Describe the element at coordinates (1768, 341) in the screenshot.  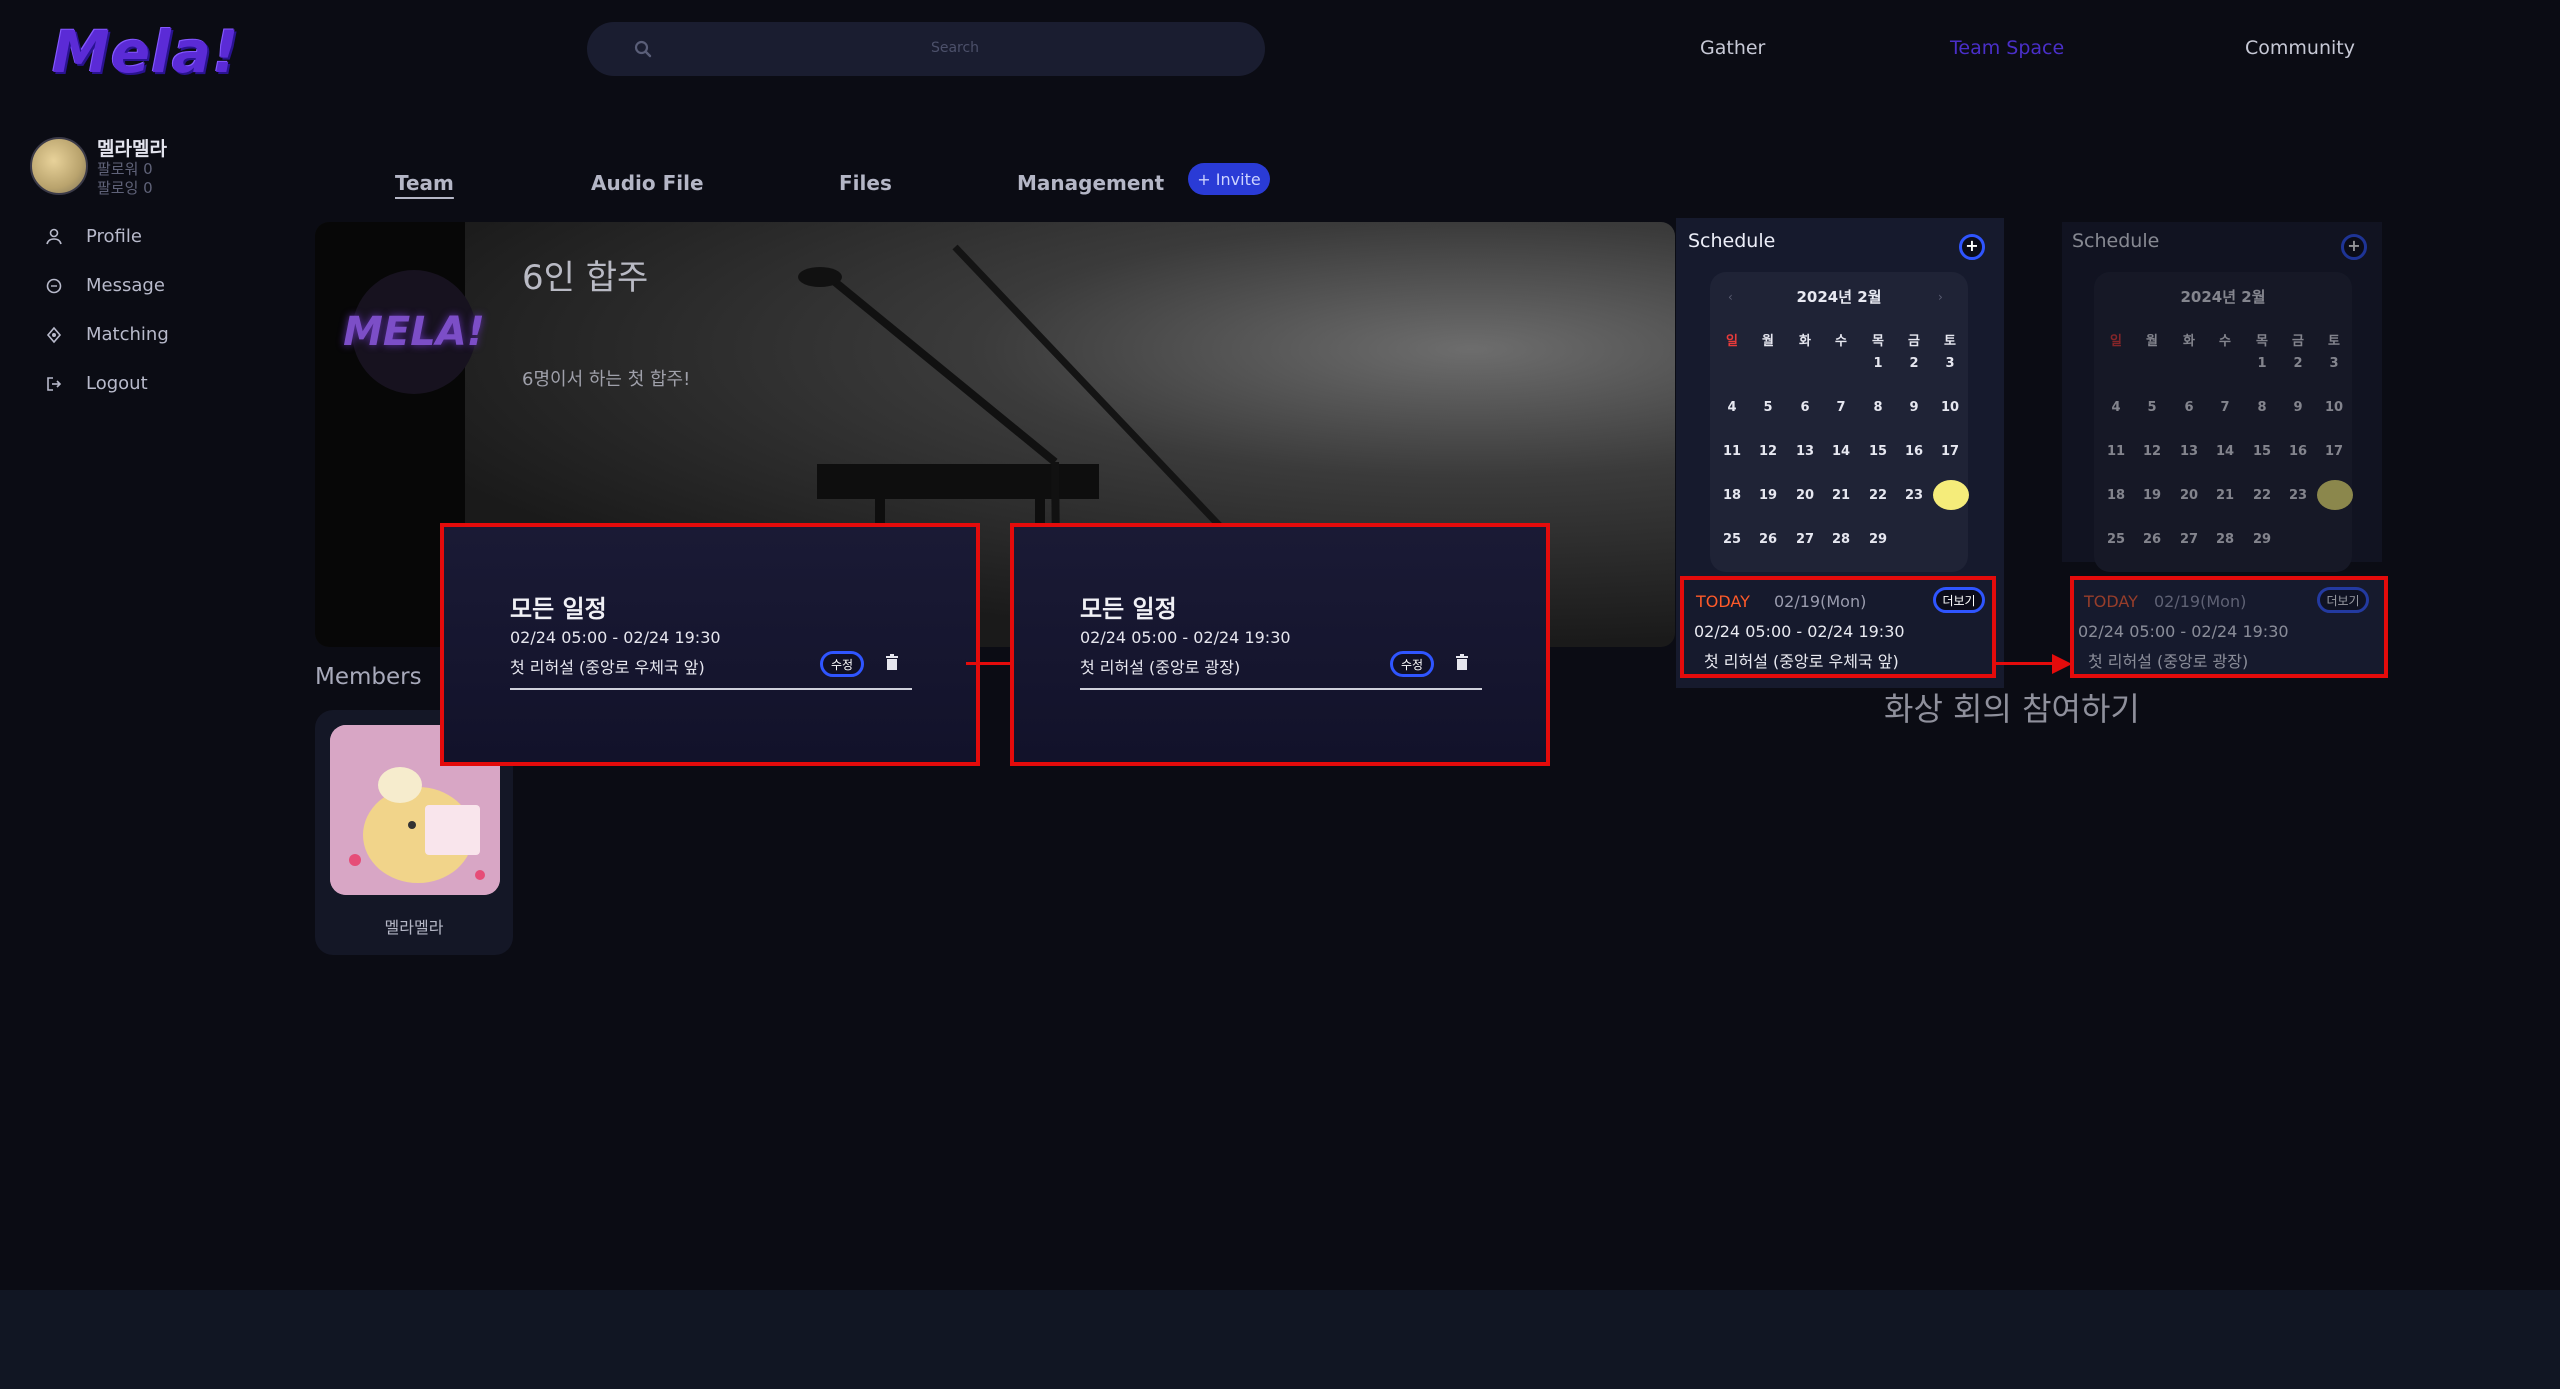
I see `weekday-label: 월` at that location.